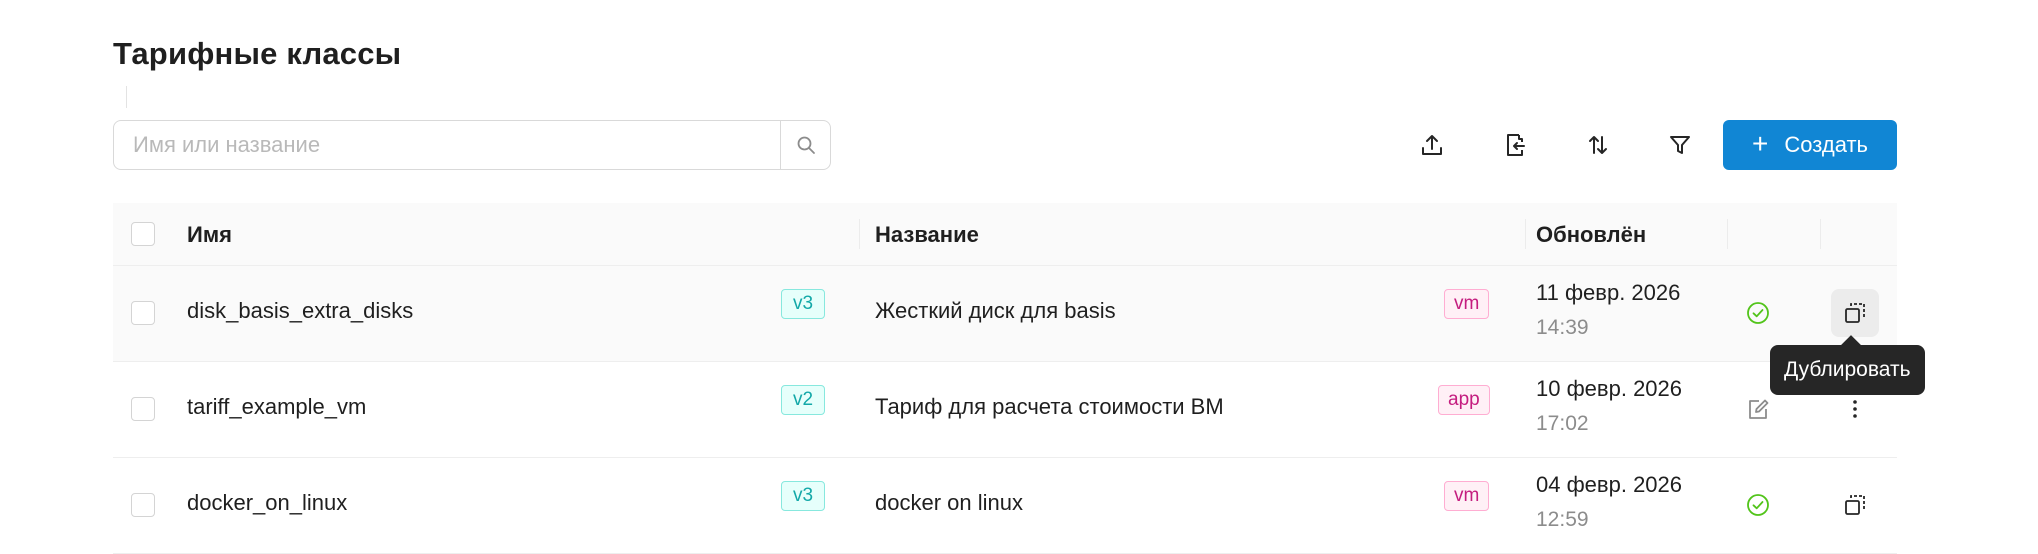 The width and height of the screenshot is (2038, 554). What do you see at coordinates (1826, 144) in the screenshot?
I see `create-label: Создать` at bounding box center [1826, 144].